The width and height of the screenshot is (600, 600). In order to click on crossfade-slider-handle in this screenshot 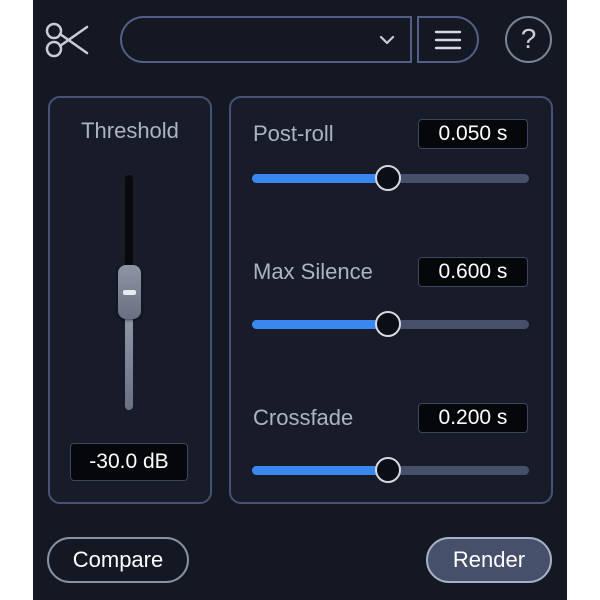, I will do `click(388, 470)`.